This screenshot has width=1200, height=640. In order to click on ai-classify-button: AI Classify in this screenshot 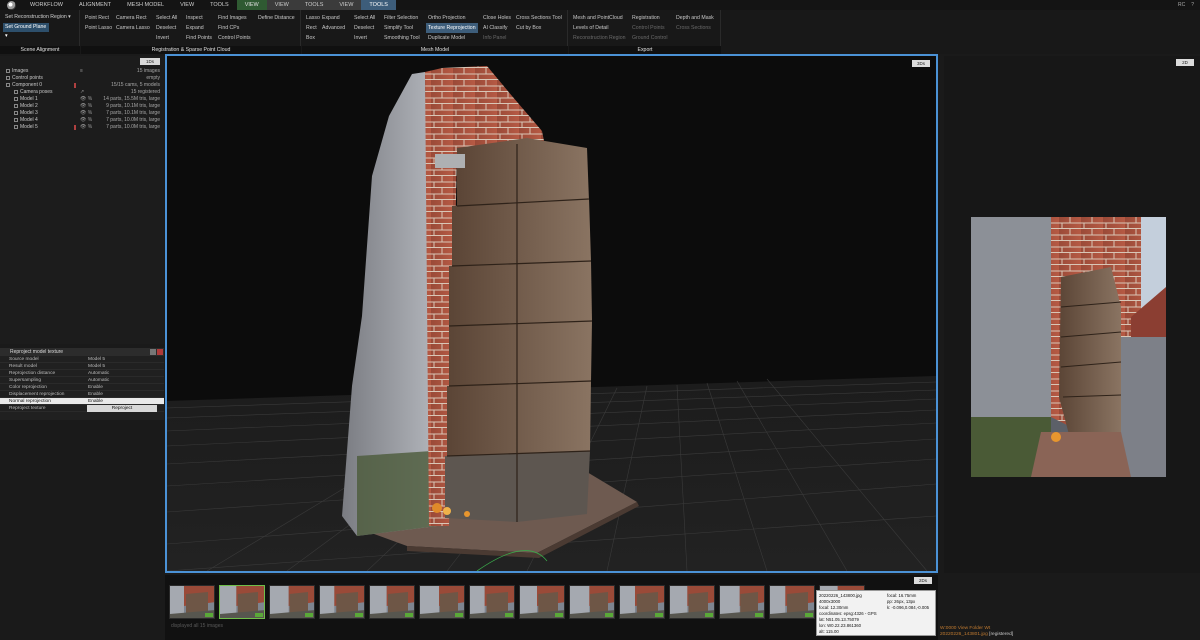, I will do `click(497, 28)`.